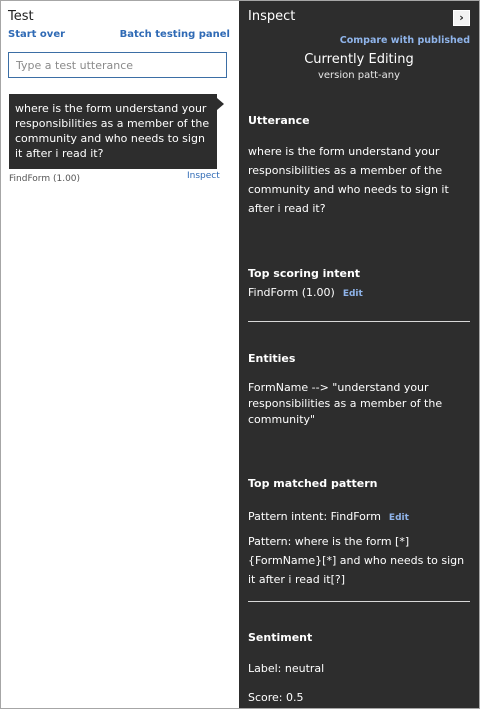 This screenshot has width=480, height=709. I want to click on utterance-section: Utterance, so click(360, 120).